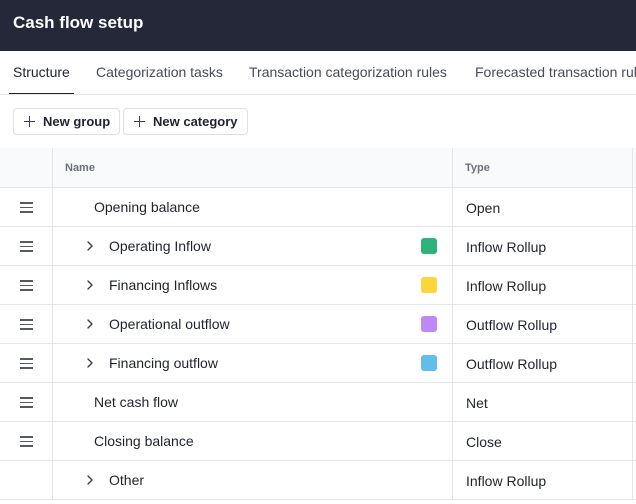 This screenshot has width=636, height=504. I want to click on new-group-button: New group, so click(67, 121).